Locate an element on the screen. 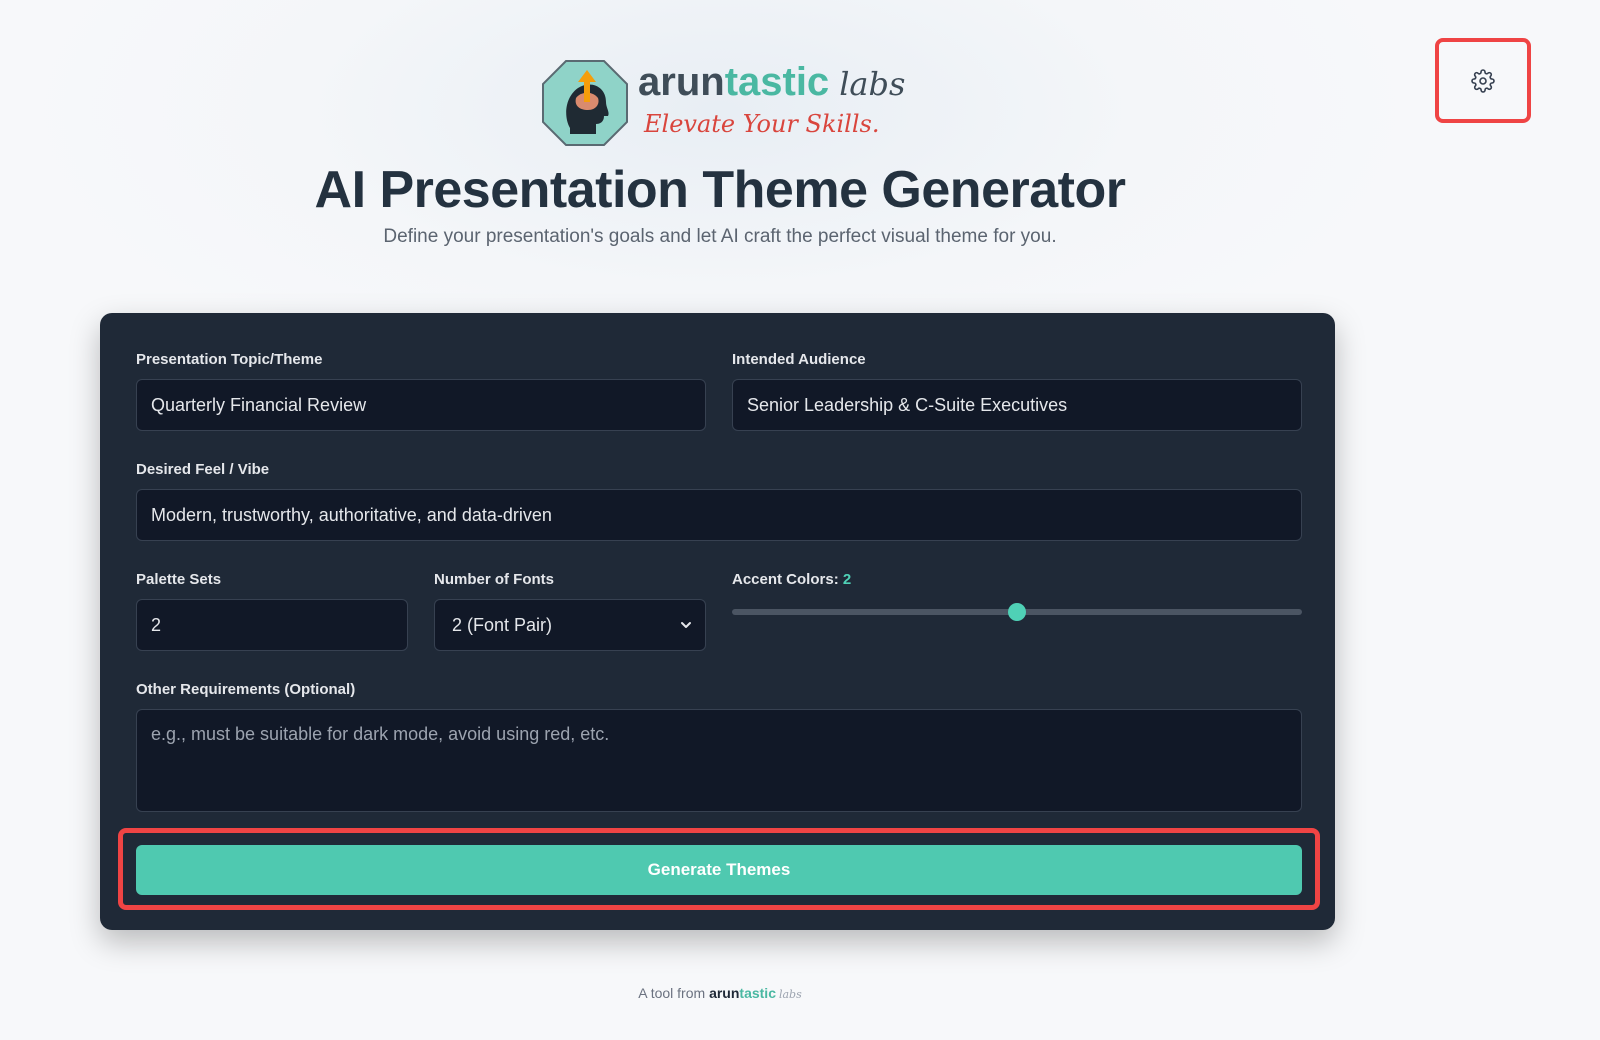 This screenshot has width=1600, height=1040. fonts-label: Number of Fonts is located at coordinates (494, 579).